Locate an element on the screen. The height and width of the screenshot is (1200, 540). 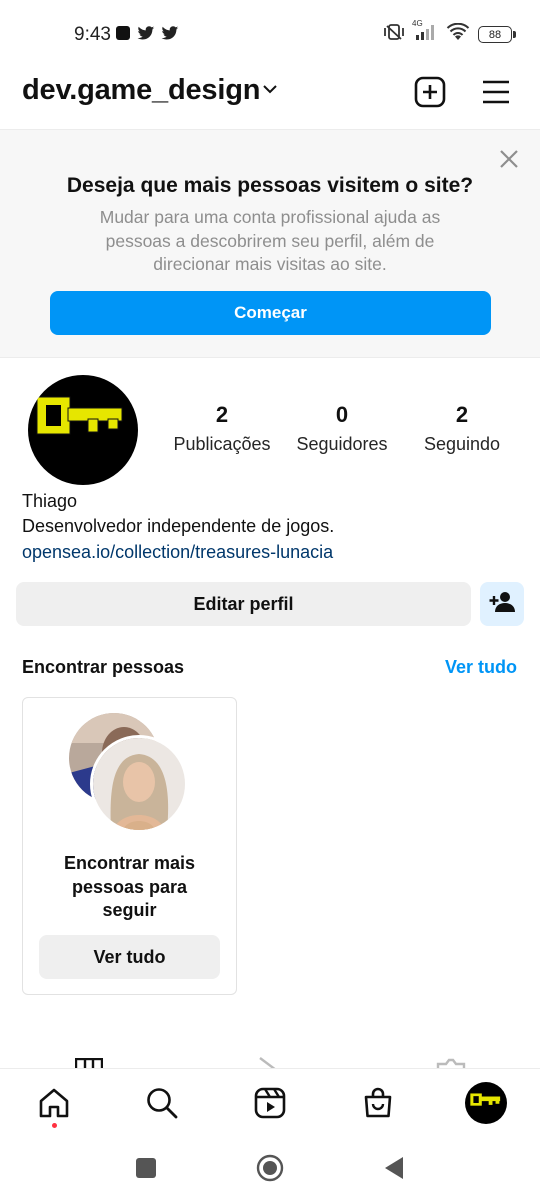
stat-followers-label: Seguidores is located at coordinates (342, 444).